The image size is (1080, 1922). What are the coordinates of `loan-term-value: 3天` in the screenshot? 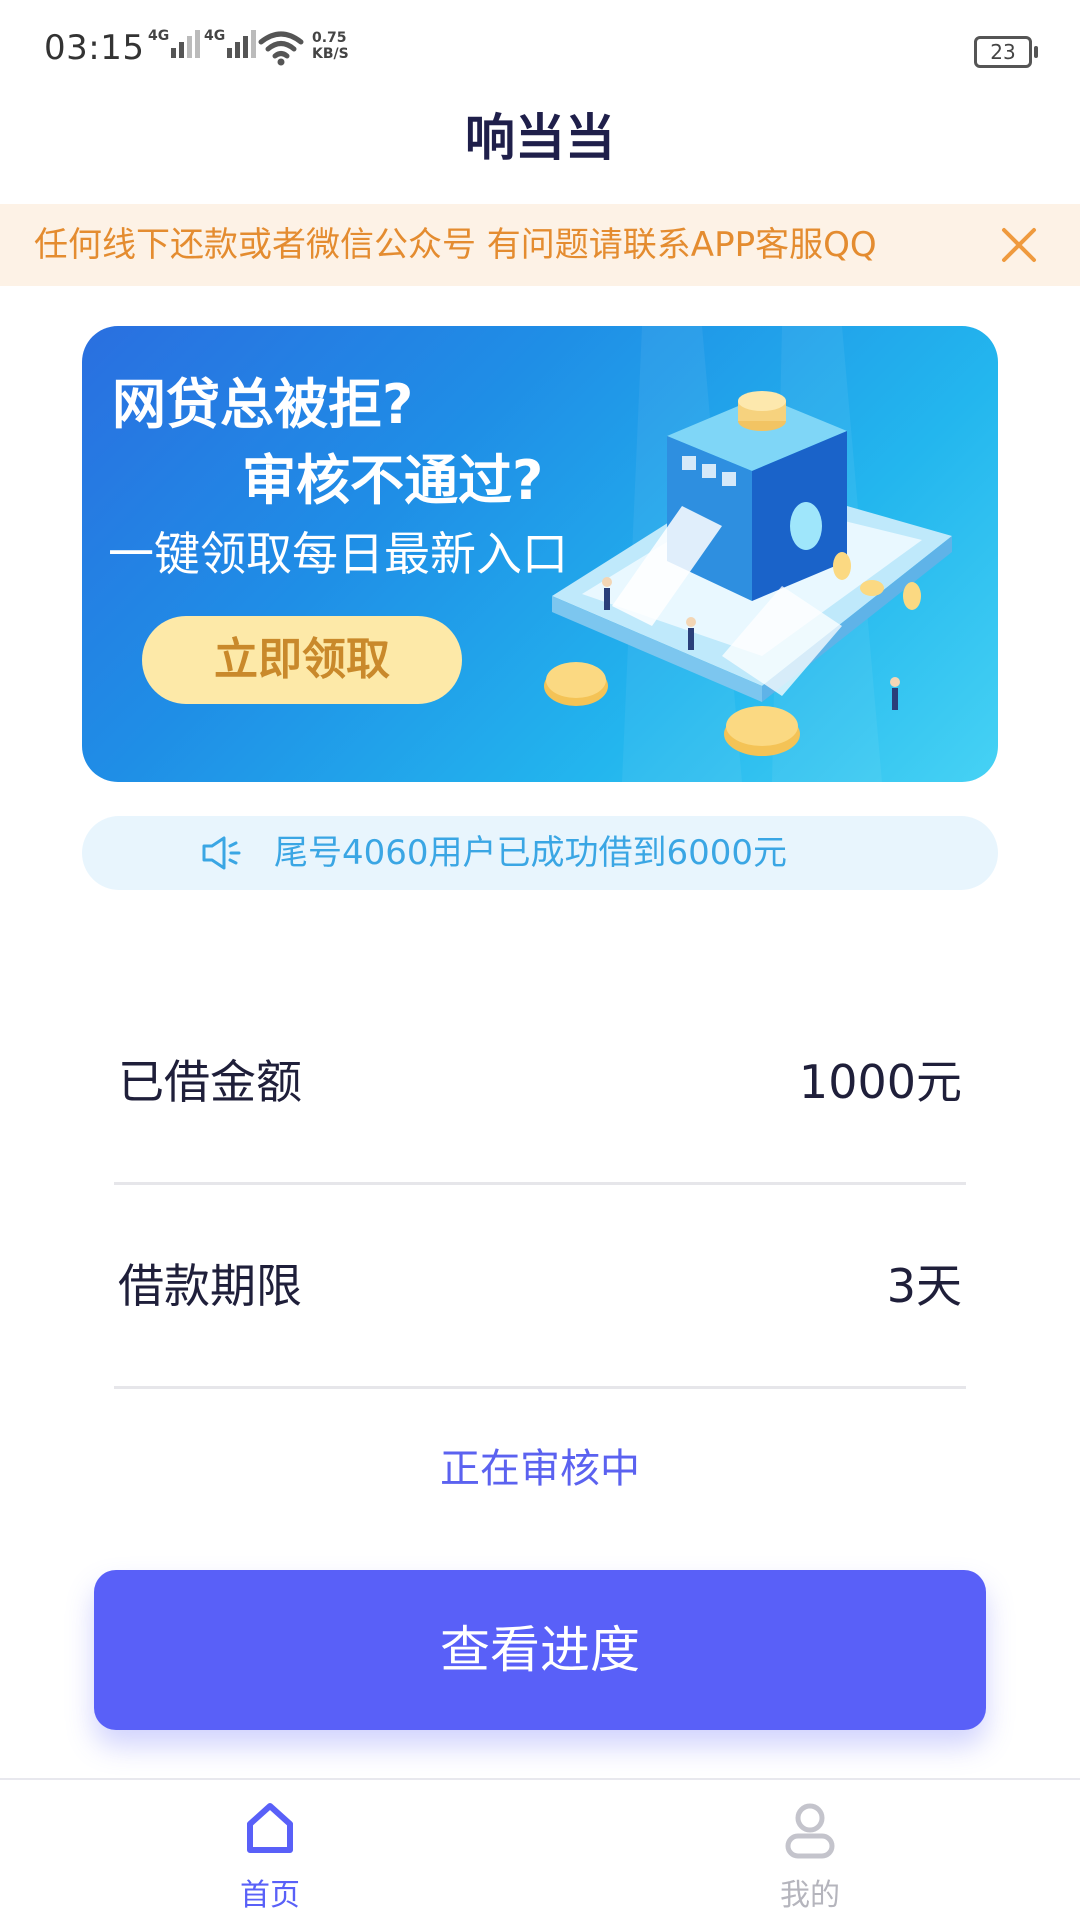 It's located at (924, 1286).